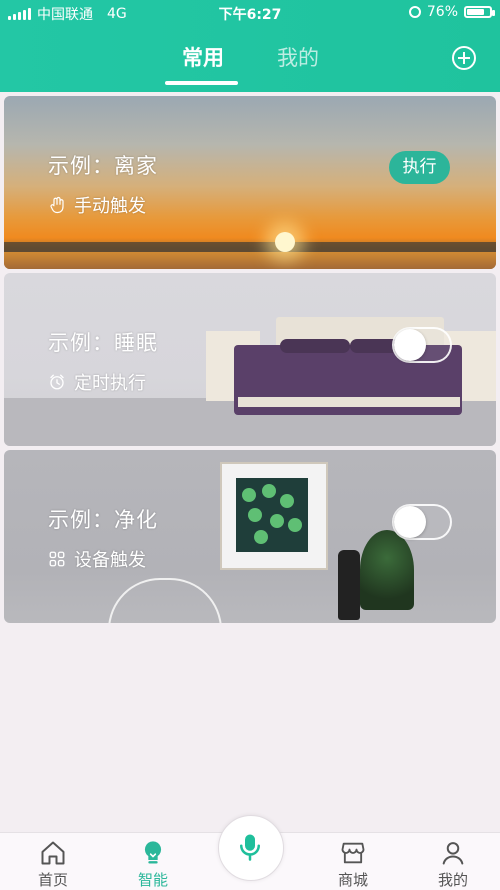 The width and height of the screenshot is (500, 890). What do you see at coordinates (201, 83) in the screenshot?
I see `tab-underline` at bounding box center [201, 83].